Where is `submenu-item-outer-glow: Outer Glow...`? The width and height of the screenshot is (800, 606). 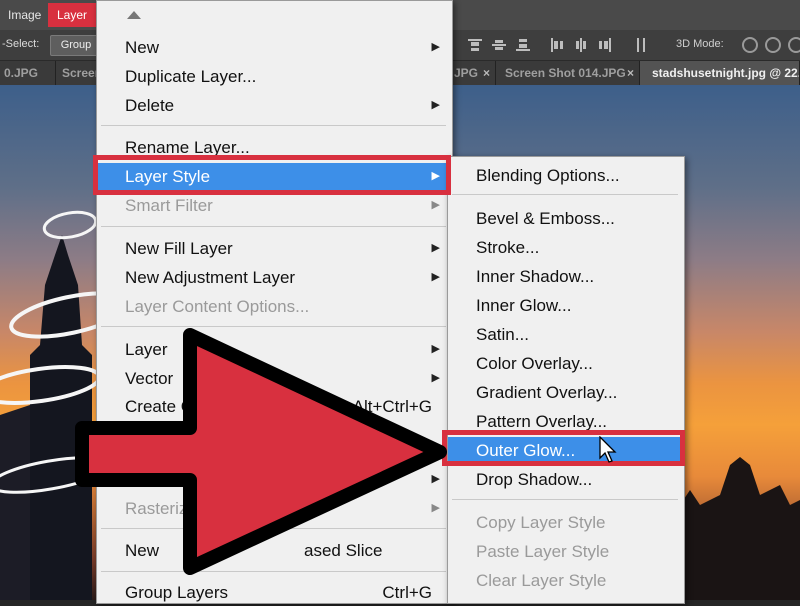 submenu-item-outer-glow: Outer Glow... is located at coordinates (565, 450).